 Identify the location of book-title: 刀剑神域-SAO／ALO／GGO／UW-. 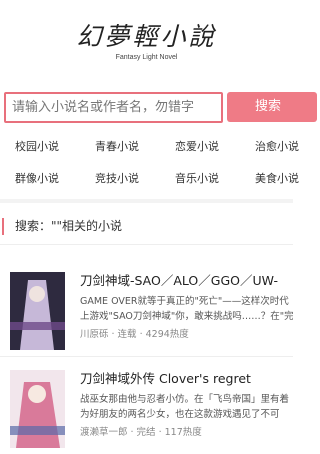
(179, 281).